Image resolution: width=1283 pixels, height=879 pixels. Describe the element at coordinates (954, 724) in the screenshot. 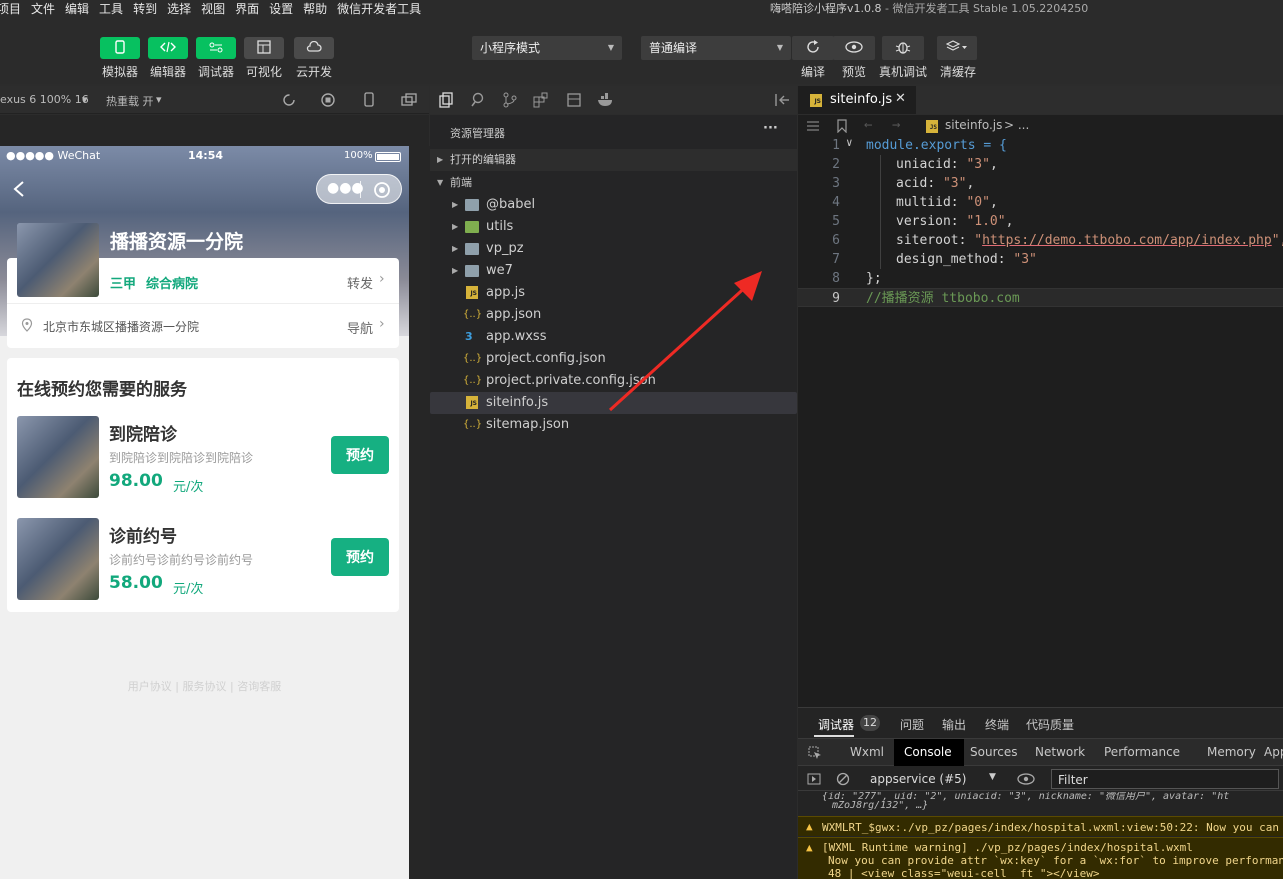

I see `devtools-tab: 输出` at that location.